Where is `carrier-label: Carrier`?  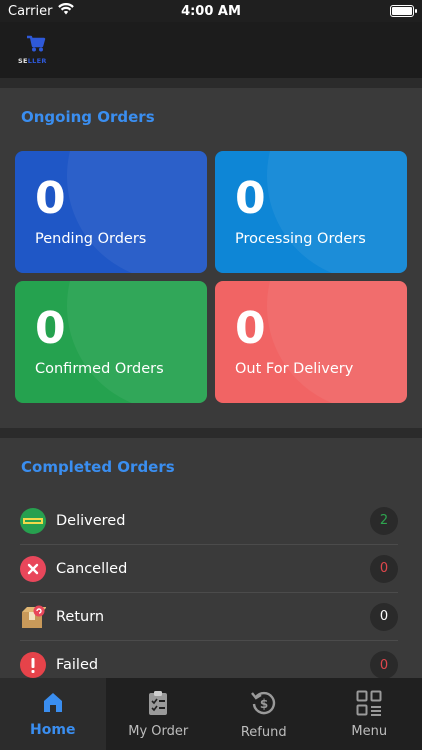 carrier-label: Carrier is located at coordinates (30, 11).